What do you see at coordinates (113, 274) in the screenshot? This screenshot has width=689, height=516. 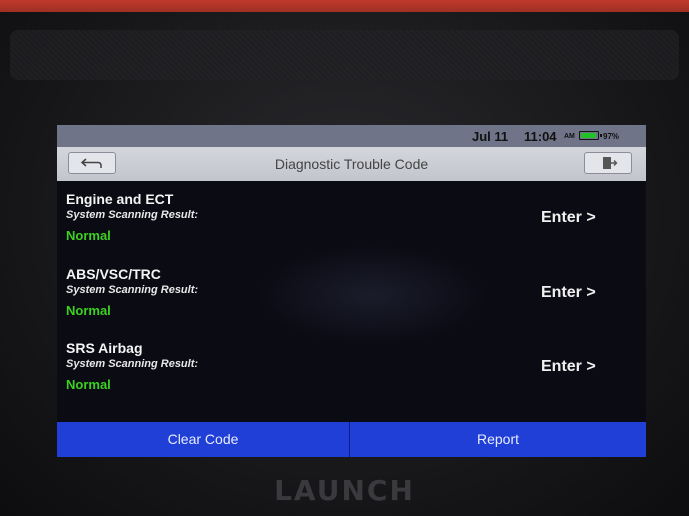 I see `system-name: ABS/VSC/TRC` at bounding box center [113, 274].